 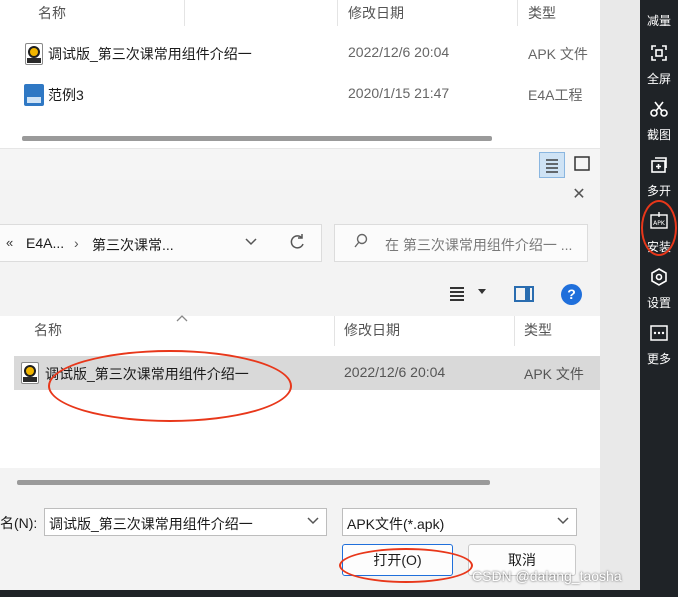 I want to click on toolbar-decrease: 减量, so click(x=659, y=18).